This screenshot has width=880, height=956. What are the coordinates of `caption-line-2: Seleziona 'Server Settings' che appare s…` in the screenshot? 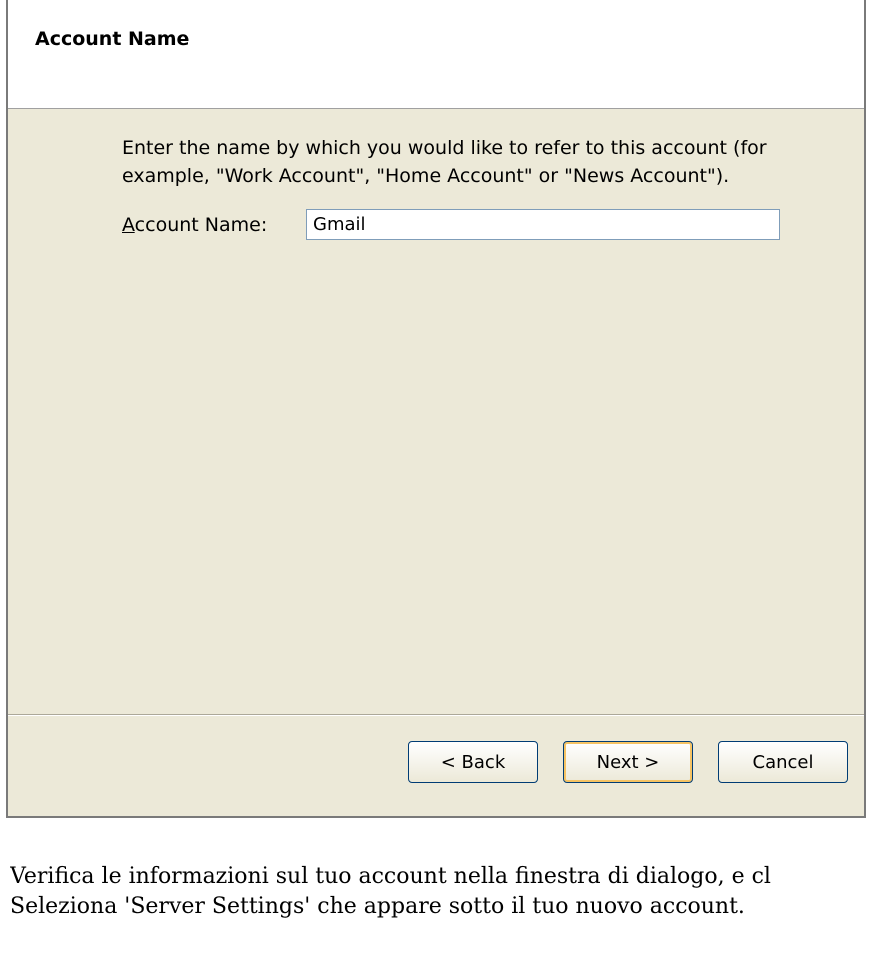 It's located at (377, 906).